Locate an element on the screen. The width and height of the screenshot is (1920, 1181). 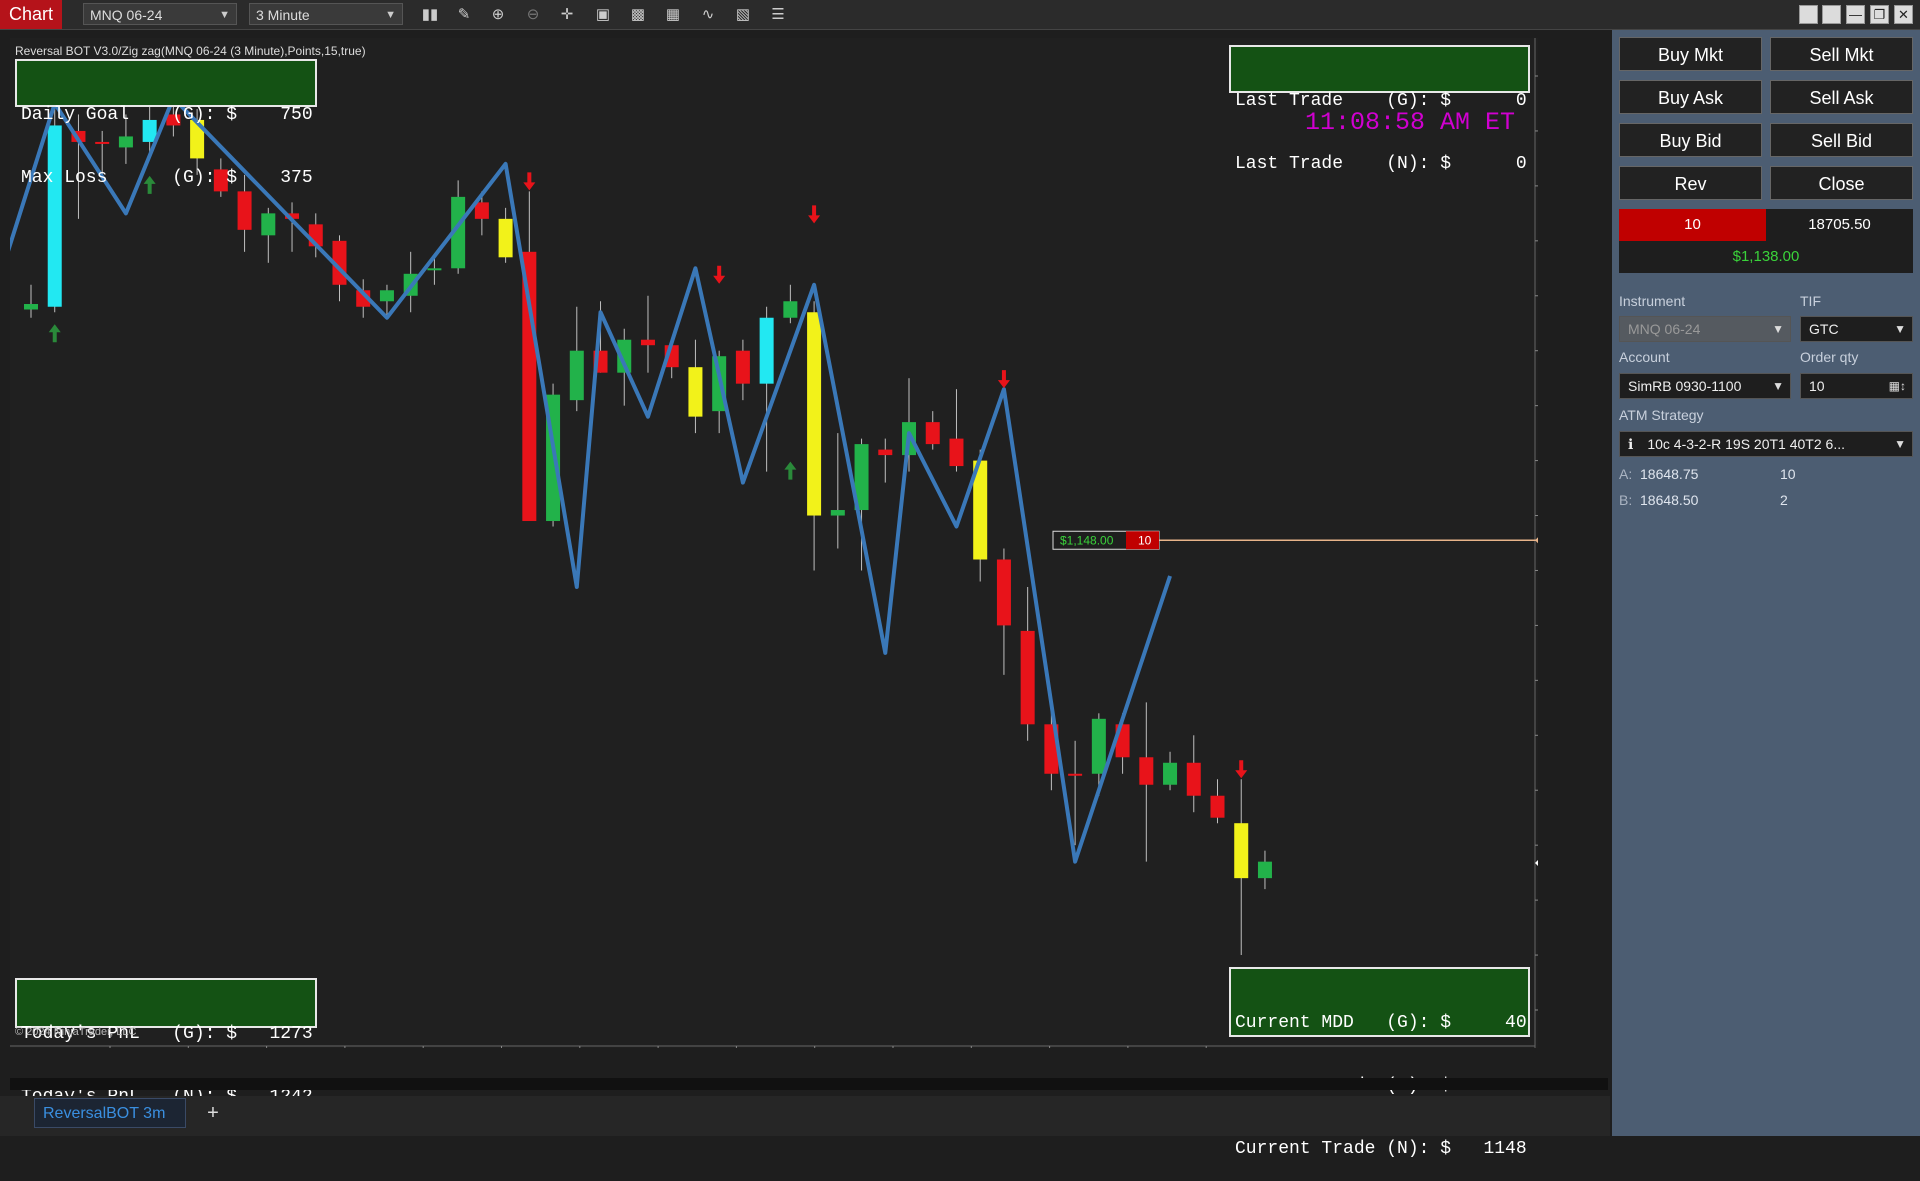
interval-selector-value: 3 Minute is located at coordinates (283, 15).